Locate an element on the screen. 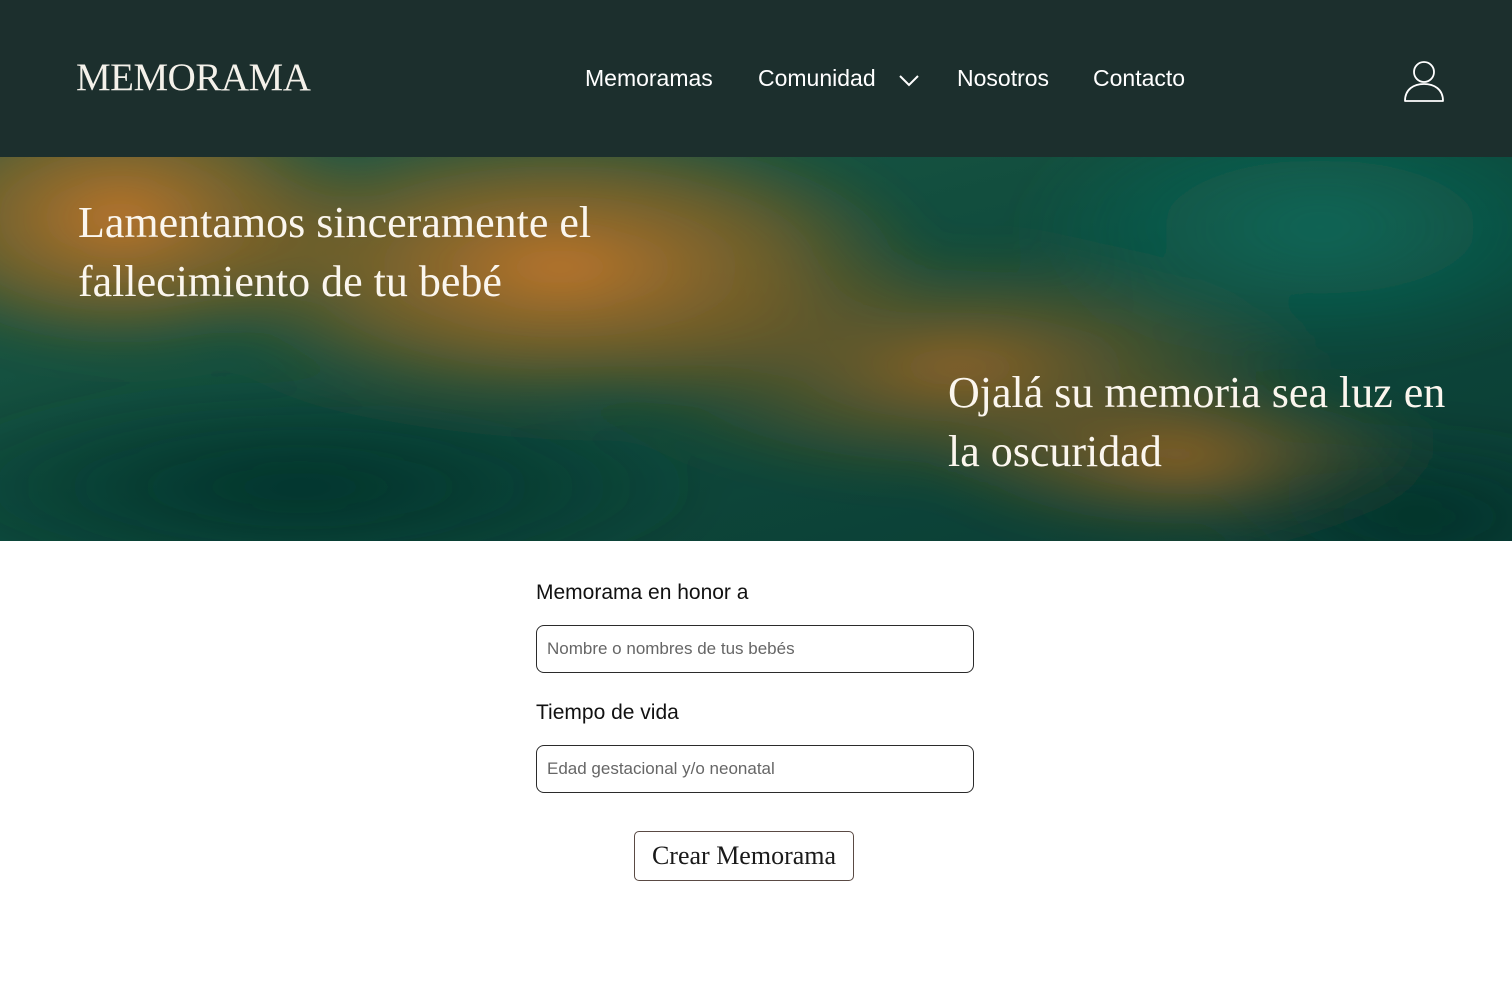 The width and height of the screenshot is (1512, 982). honor-name-input is located at coordinates (755, 649).